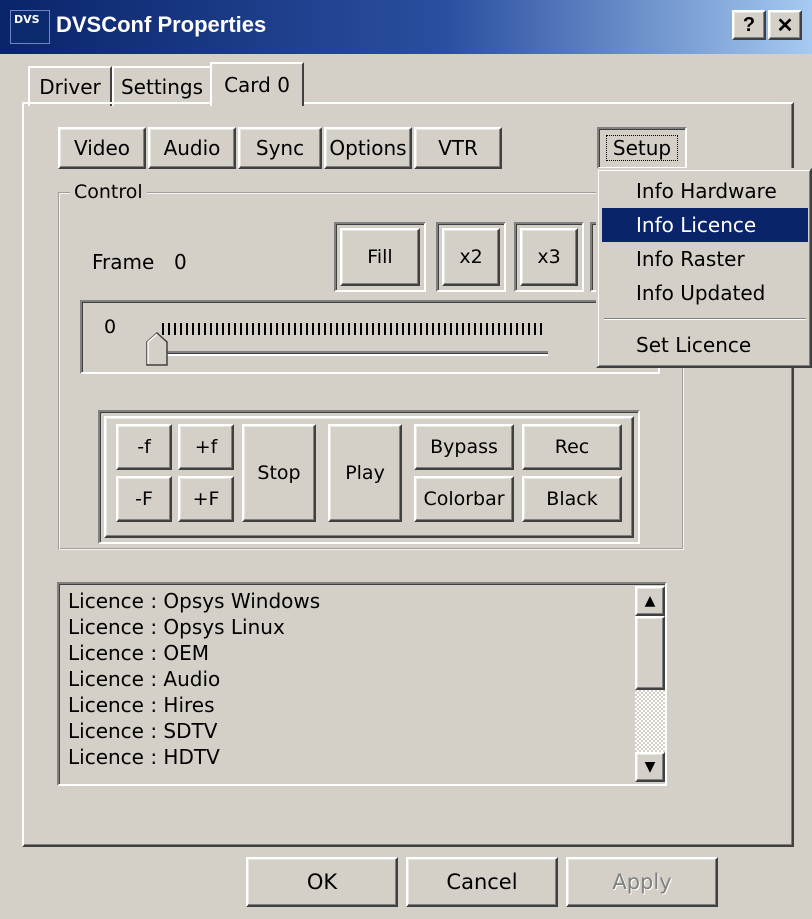 The image size is (812, 919). Describe the element at coordinates (785, 25) in the screenshot. I see `close-button: ✕` at that location.